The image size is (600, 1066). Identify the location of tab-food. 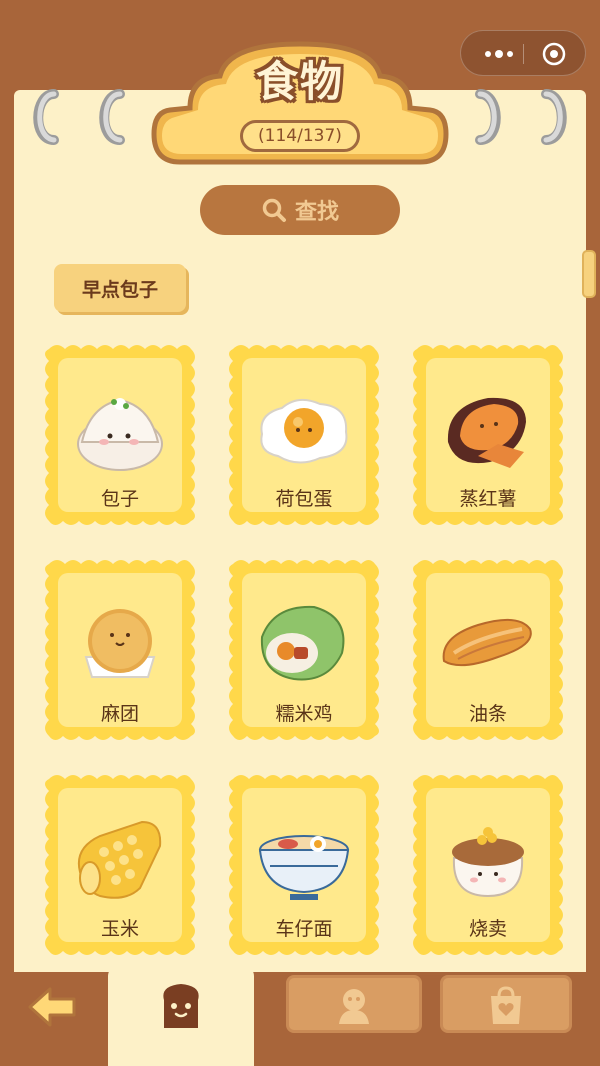
(181, 1016).